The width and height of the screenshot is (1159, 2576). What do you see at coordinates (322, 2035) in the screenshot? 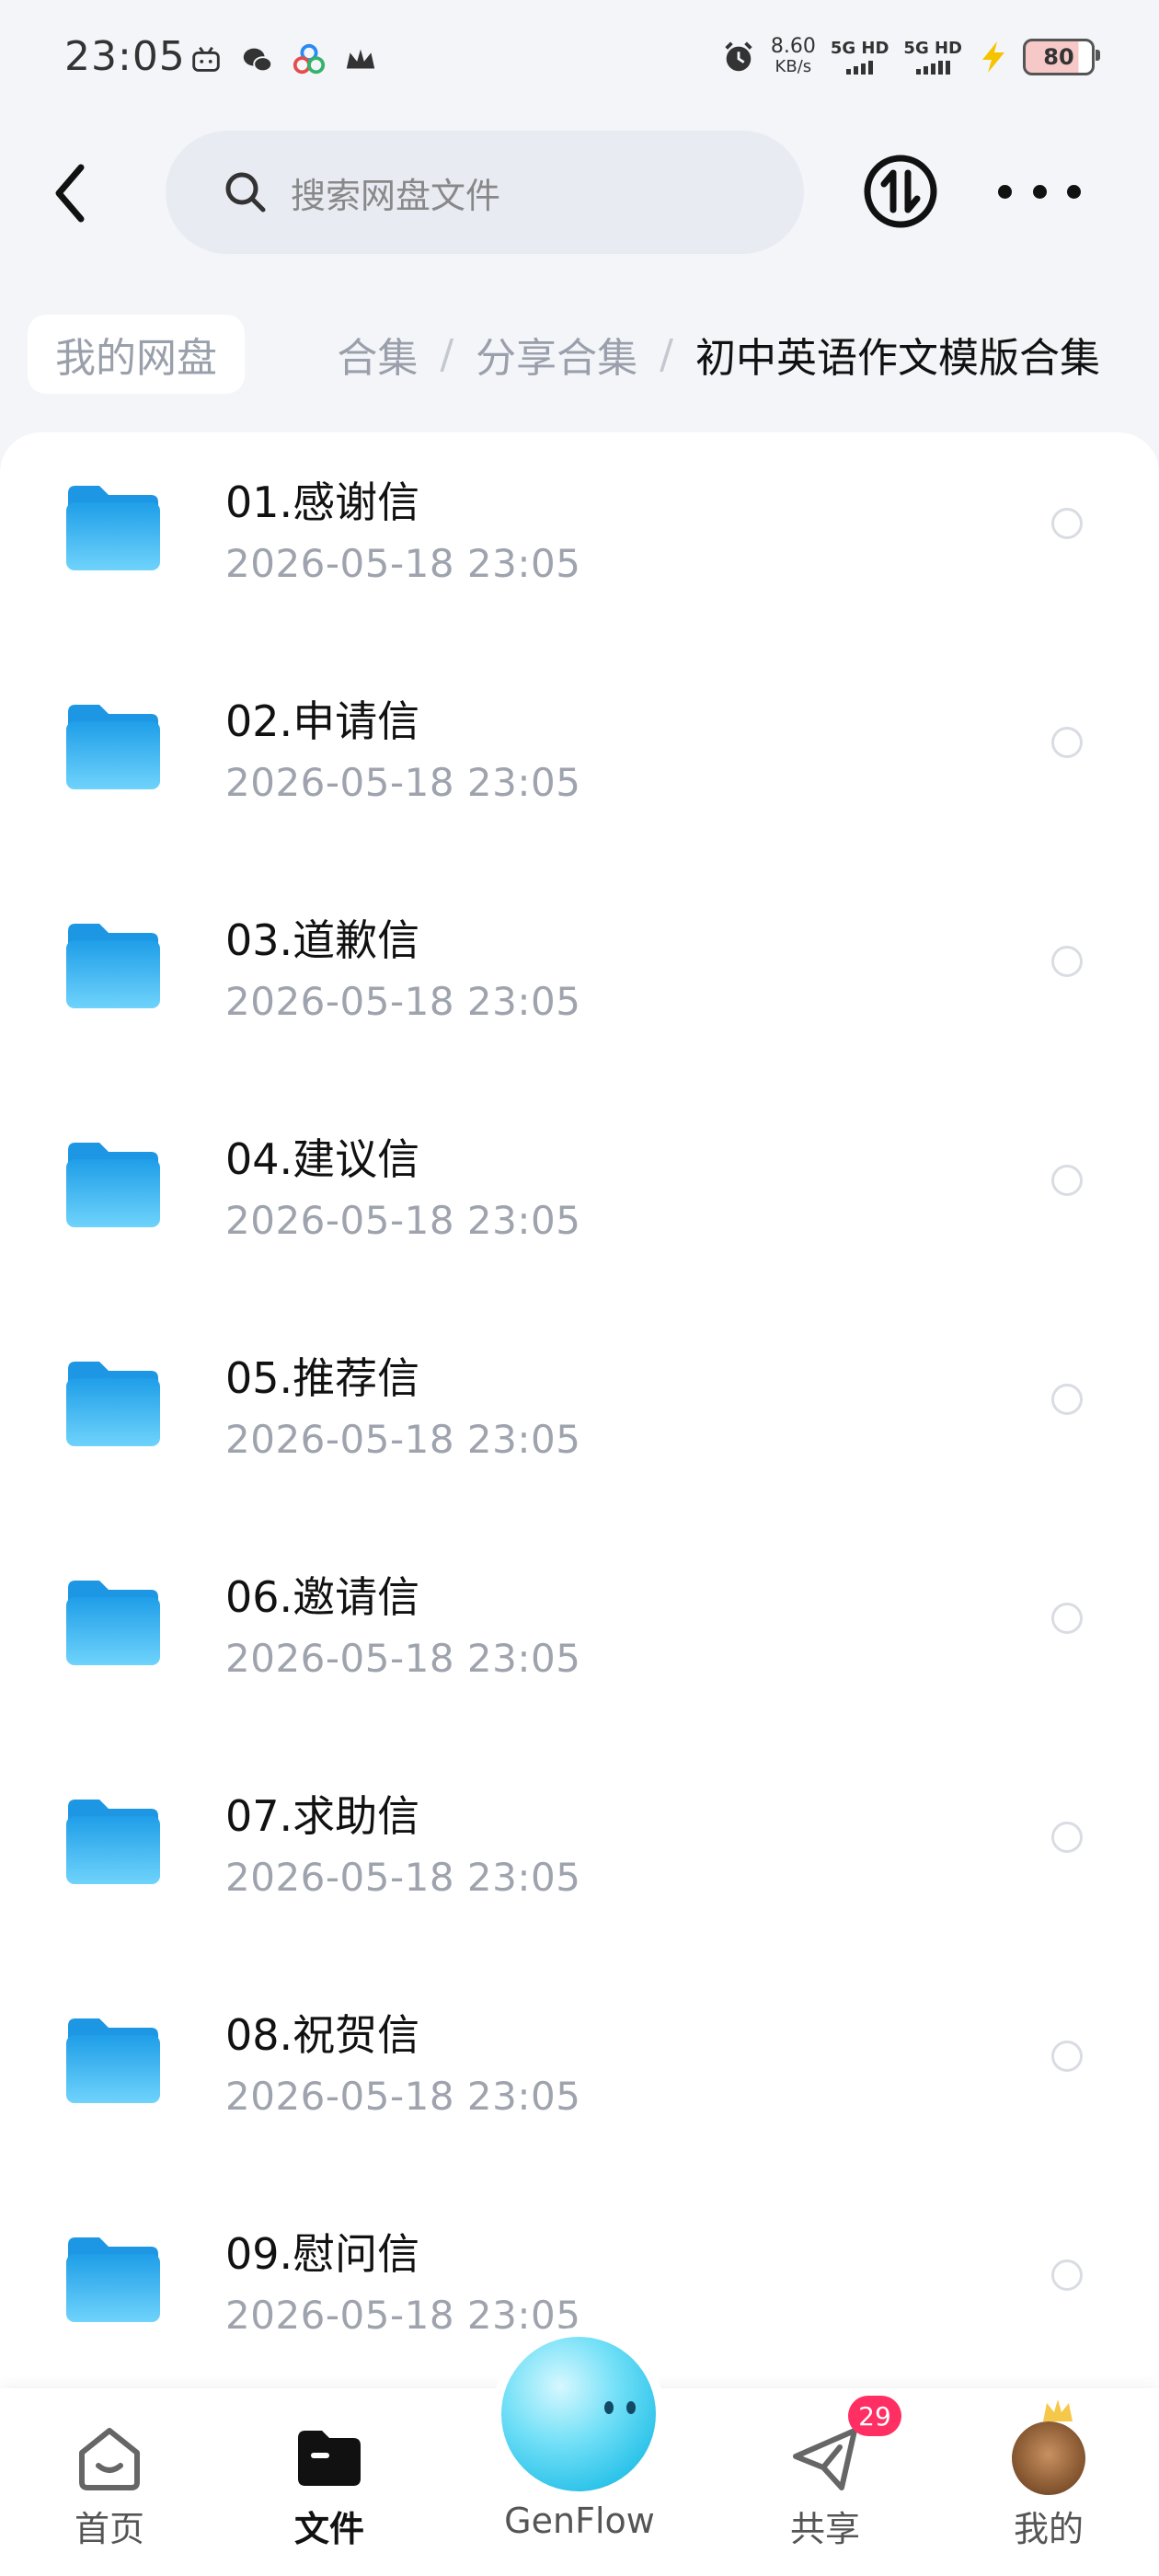
I see `file-name: 08.祝贺信` at bounding box center [322, 2035].